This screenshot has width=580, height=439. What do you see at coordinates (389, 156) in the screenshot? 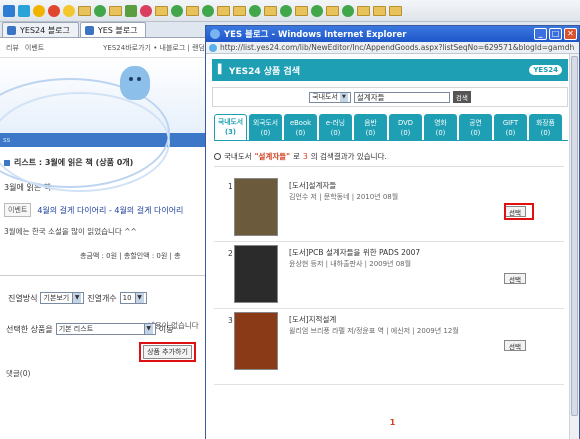
I see `result-summary: 국내도서 "설계자들" 로 3 의 검색결과가 있습니다.` at bounding box center [389, 156].